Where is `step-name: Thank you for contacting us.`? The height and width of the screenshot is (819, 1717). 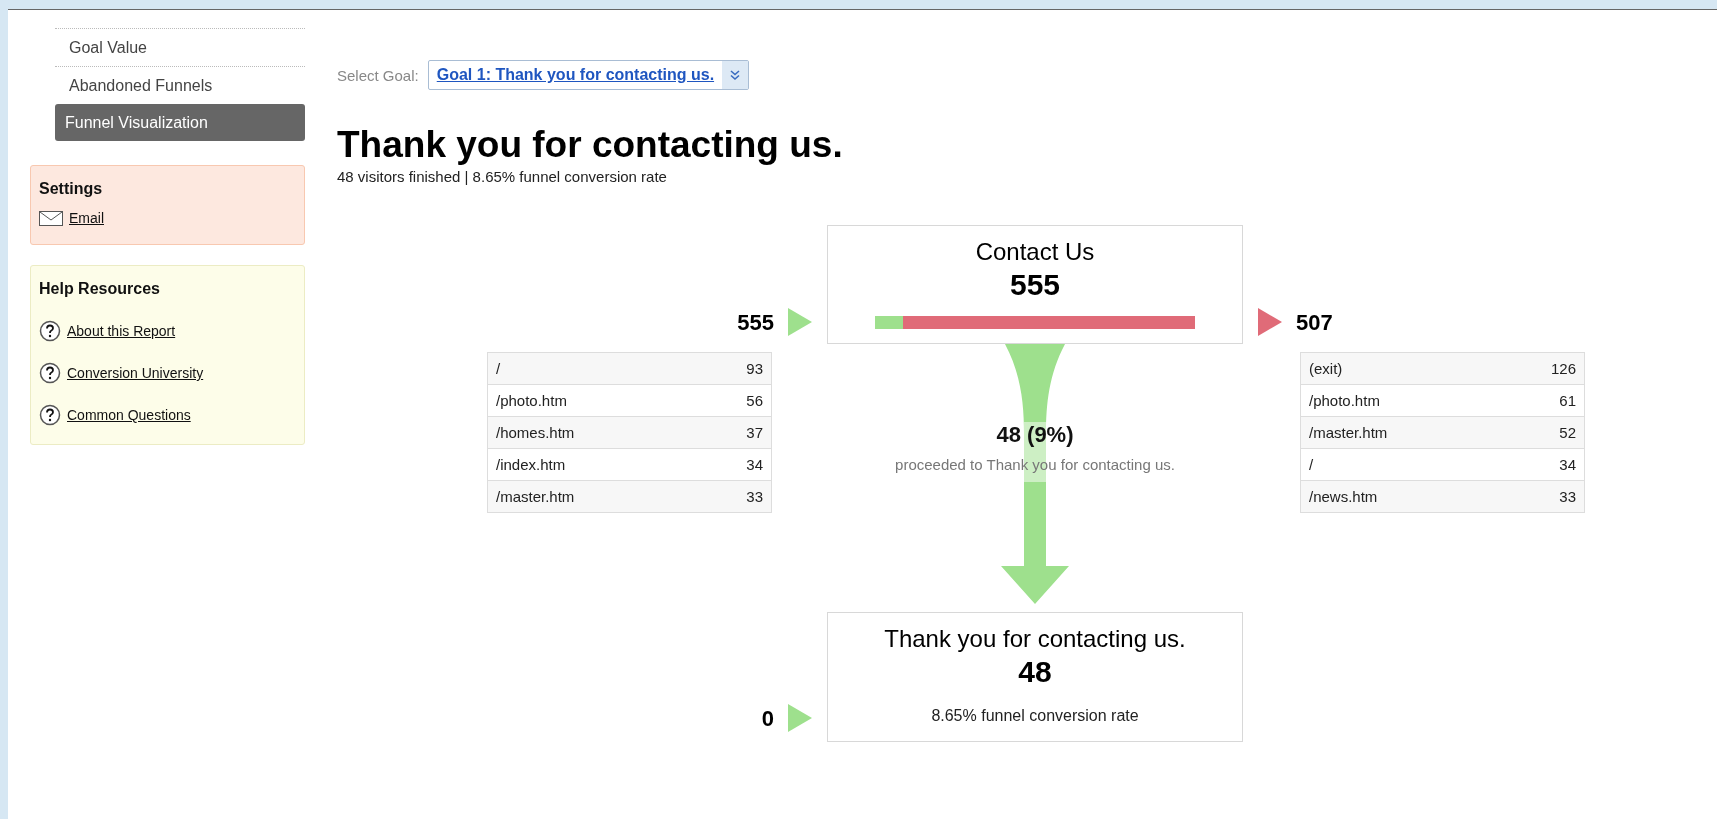
step-name: Thank you for contacting us. is located at coordinates (1035, 639).